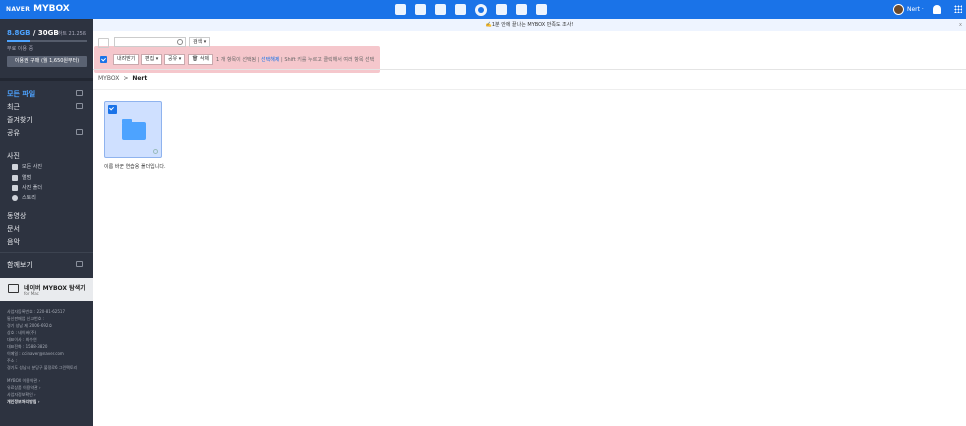 The image size is (966, 426). What do you see at coordinates (44, 33) in the screenshot?
I see `storage-total: / 30GB` at bounding box center [44, 33].